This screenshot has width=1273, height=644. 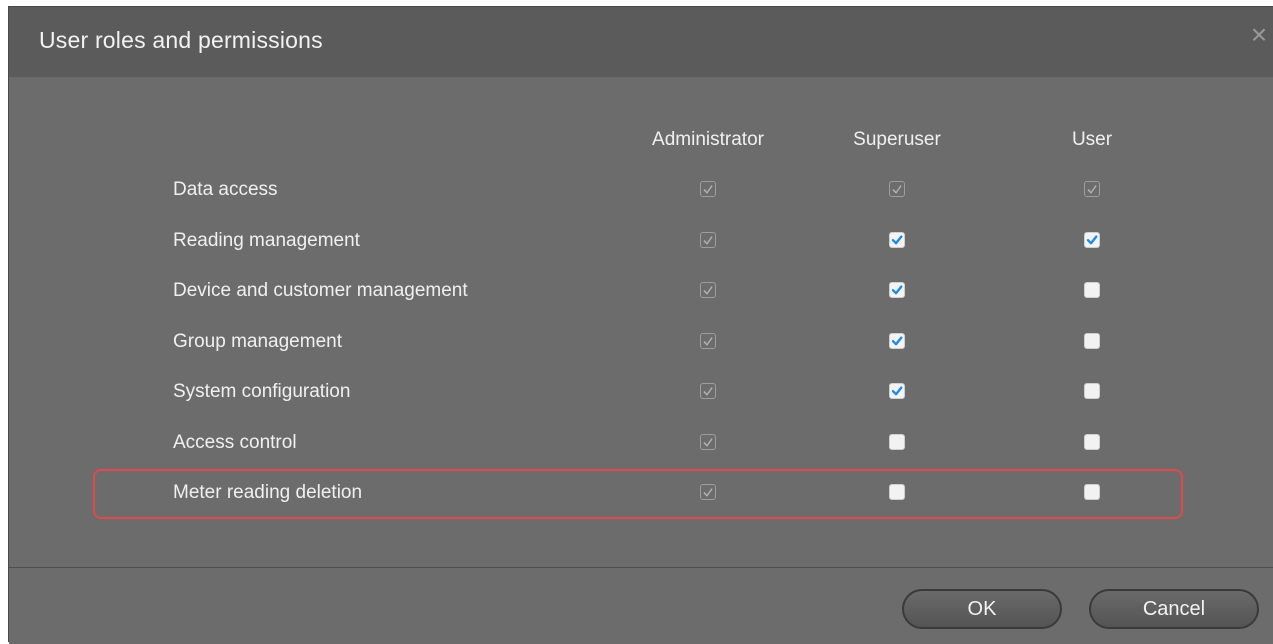 I want to click on permission-label: Reading management, so click(x=266, y=240).